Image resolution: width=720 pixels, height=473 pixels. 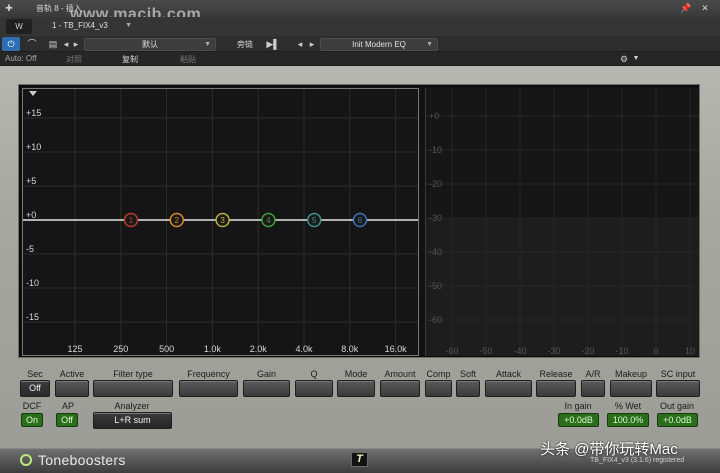 What do you see at coordinates (609, 449) in the screenshot?
I see `caption-watermark: 头条 @带你玩转Mac` at bounding box center [609, 449].